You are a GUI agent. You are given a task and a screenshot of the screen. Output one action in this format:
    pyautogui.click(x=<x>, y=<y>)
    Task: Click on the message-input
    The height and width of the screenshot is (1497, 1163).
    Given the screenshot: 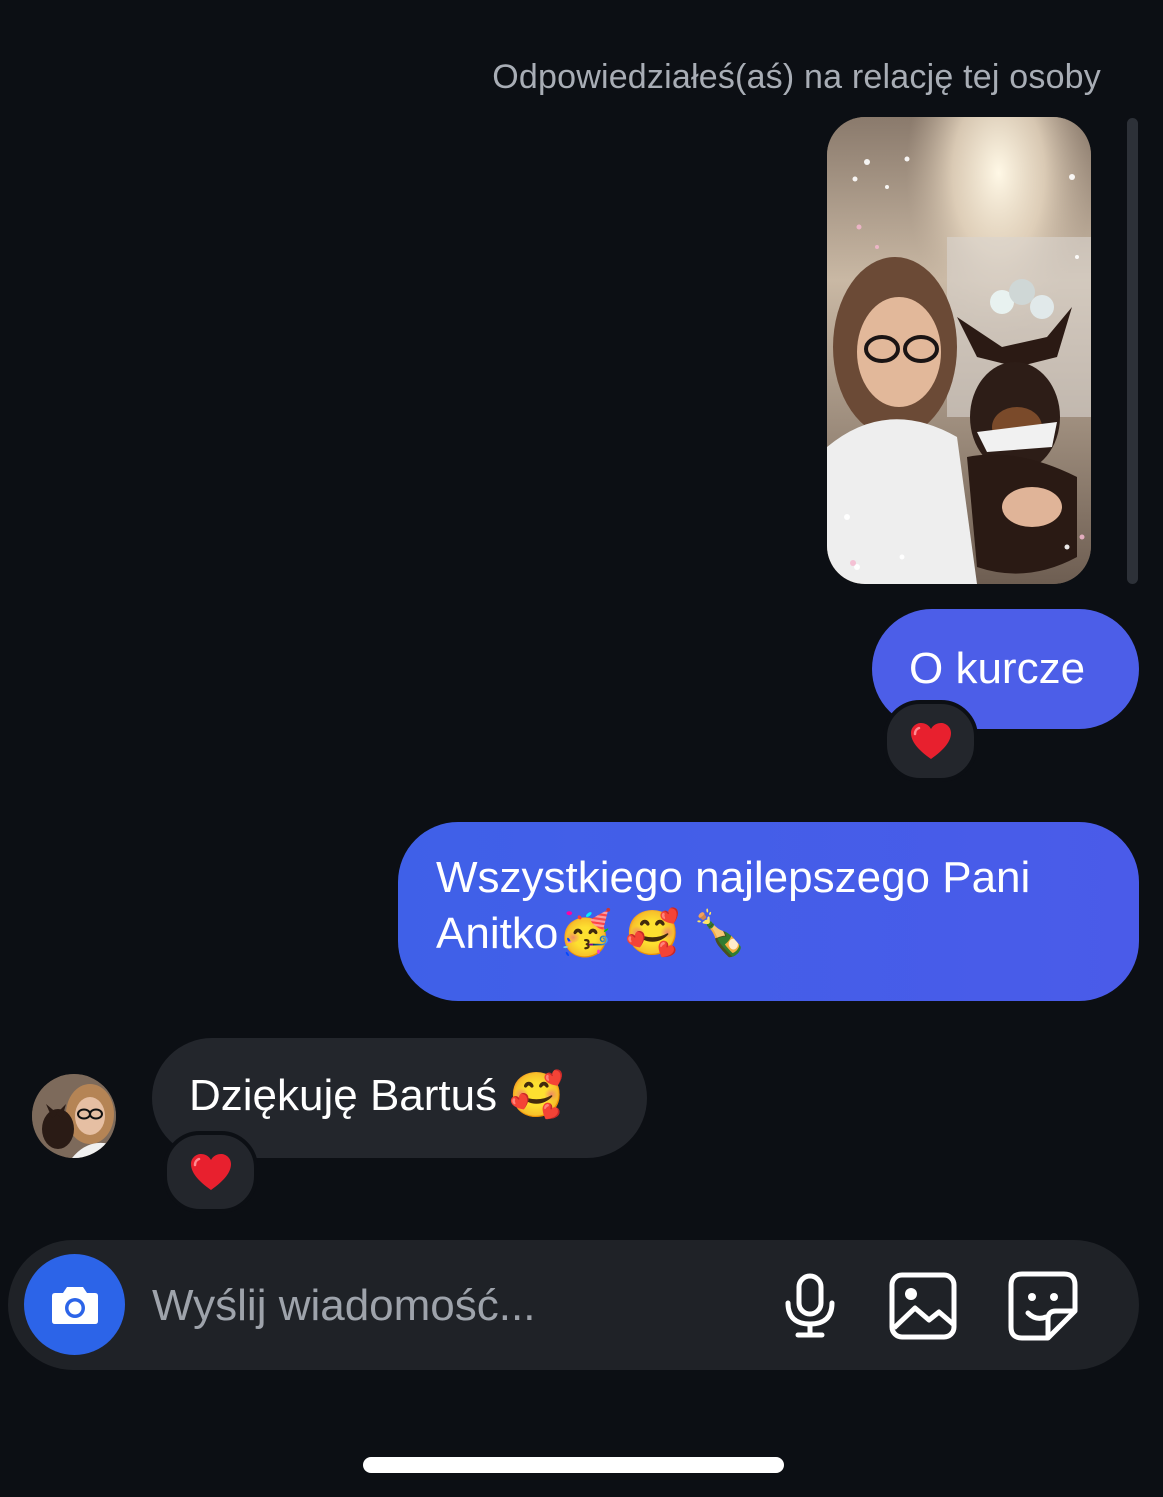 What is the action you would take?
    pyautogui.click(x=442, y=1306)
    